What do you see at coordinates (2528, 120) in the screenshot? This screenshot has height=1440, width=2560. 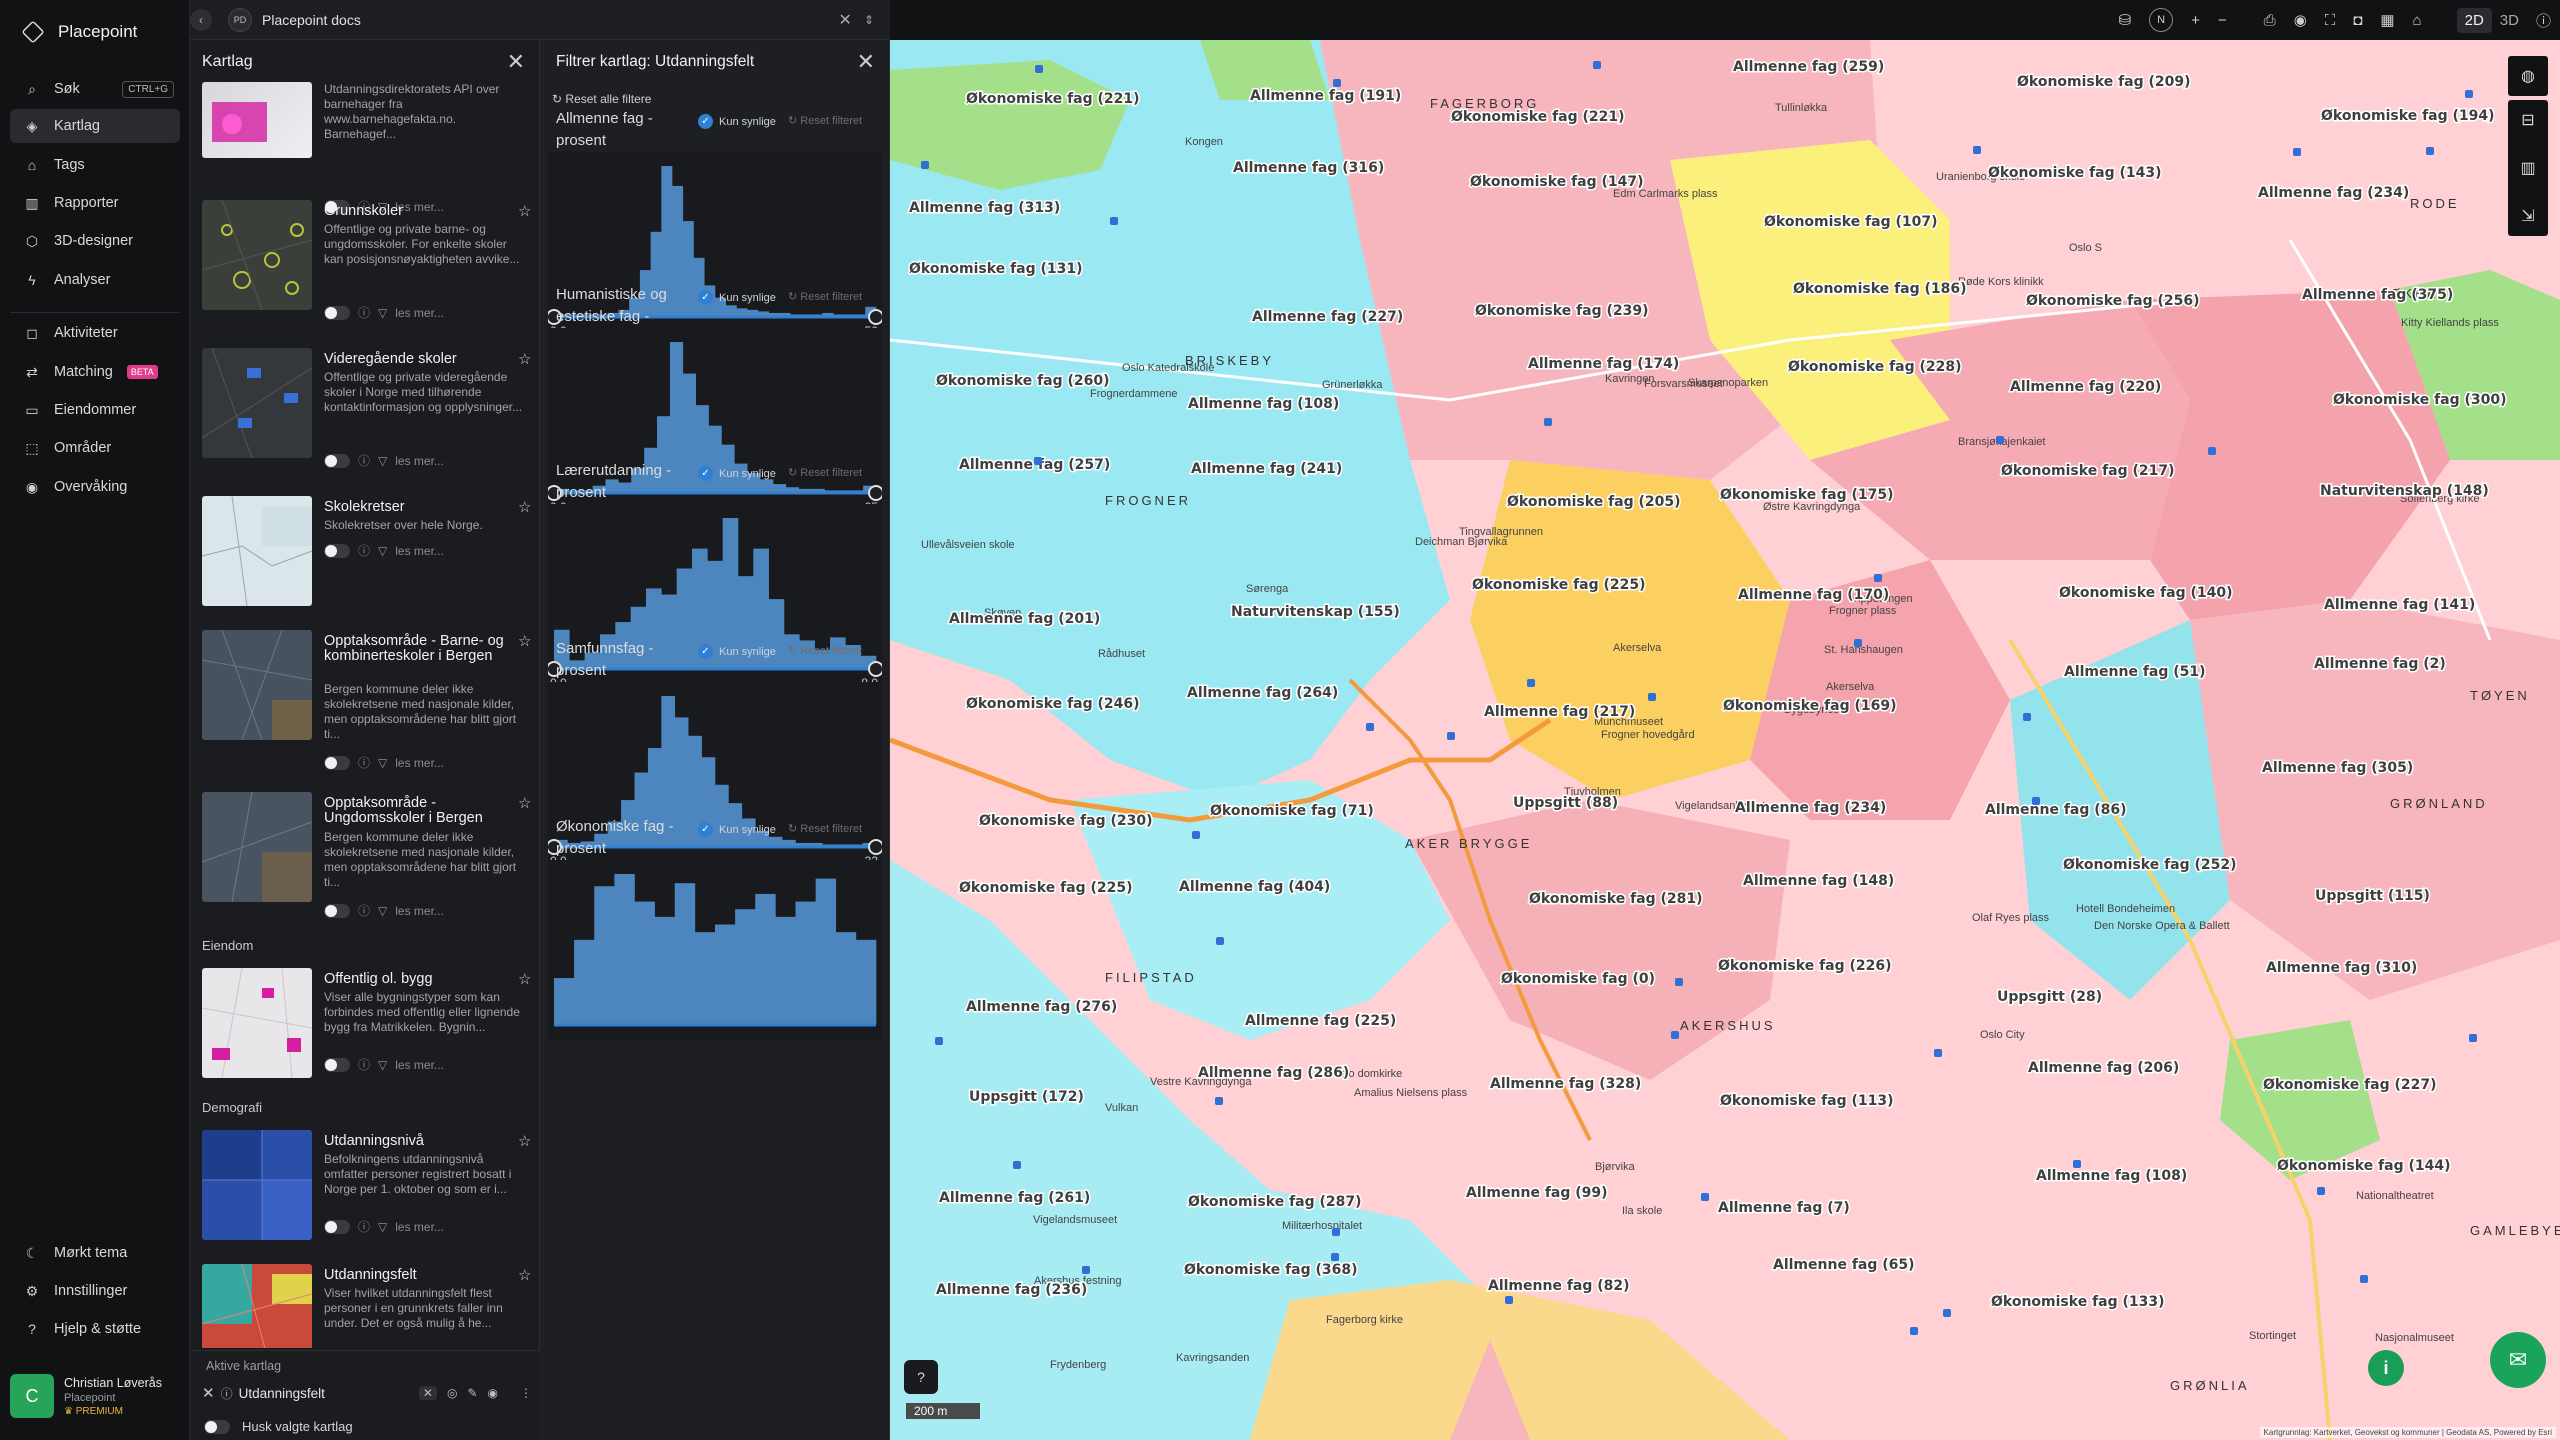 I see `measure-icon: ⊟` at bounding box center [2528, 120].